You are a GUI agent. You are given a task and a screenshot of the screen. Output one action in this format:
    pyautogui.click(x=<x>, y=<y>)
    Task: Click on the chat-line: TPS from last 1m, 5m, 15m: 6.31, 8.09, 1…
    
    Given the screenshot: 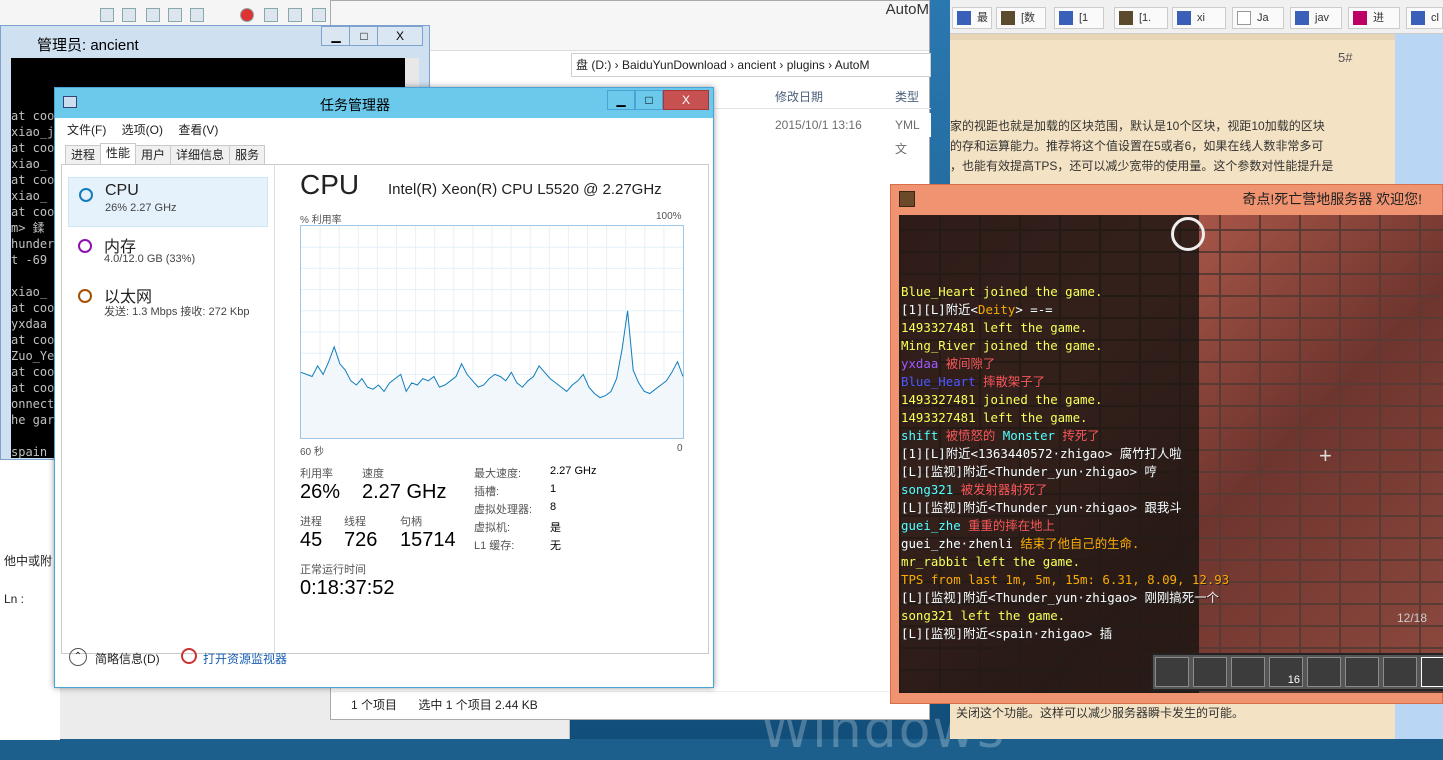 What is the action you would take?
    pyautogui.click(x=1121, y=580)
    